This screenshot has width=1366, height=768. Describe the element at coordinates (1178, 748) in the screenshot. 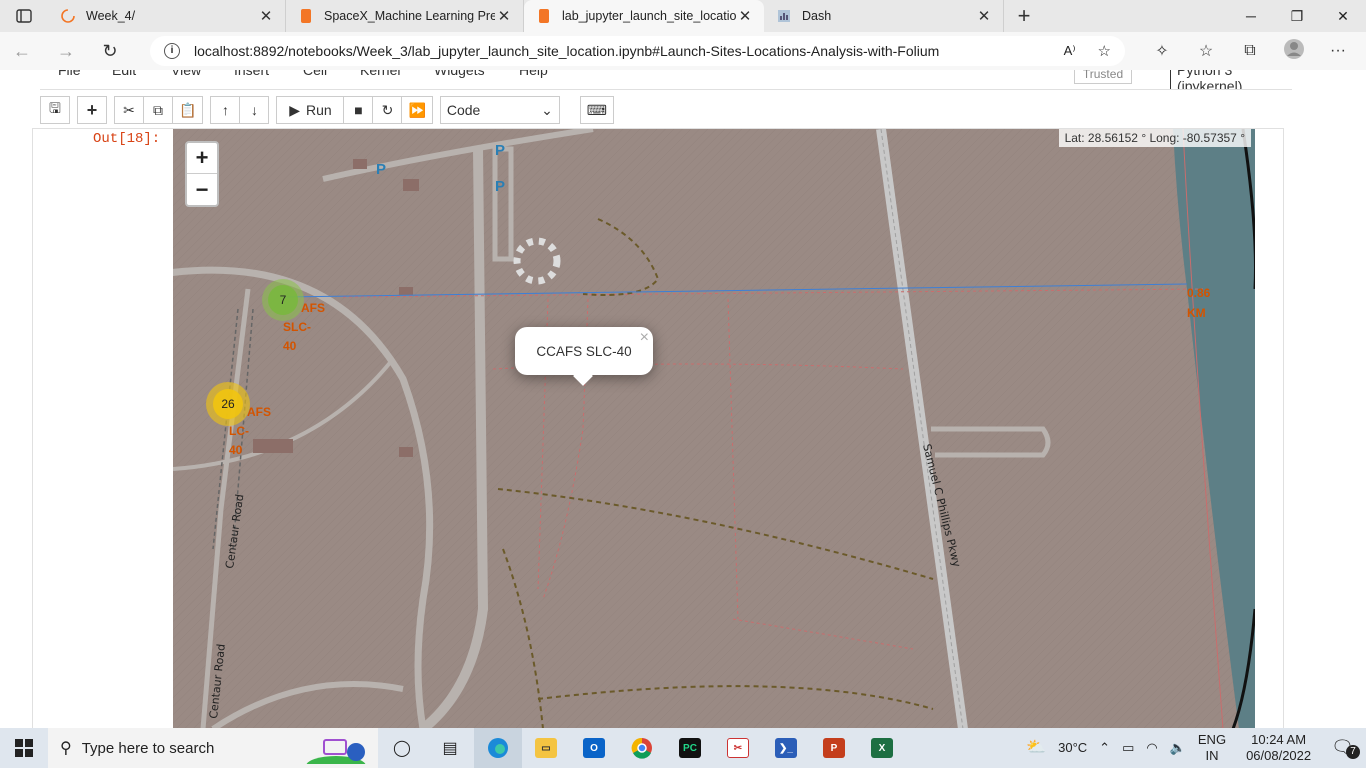

I see `volume-icon: 🔈` at that location.